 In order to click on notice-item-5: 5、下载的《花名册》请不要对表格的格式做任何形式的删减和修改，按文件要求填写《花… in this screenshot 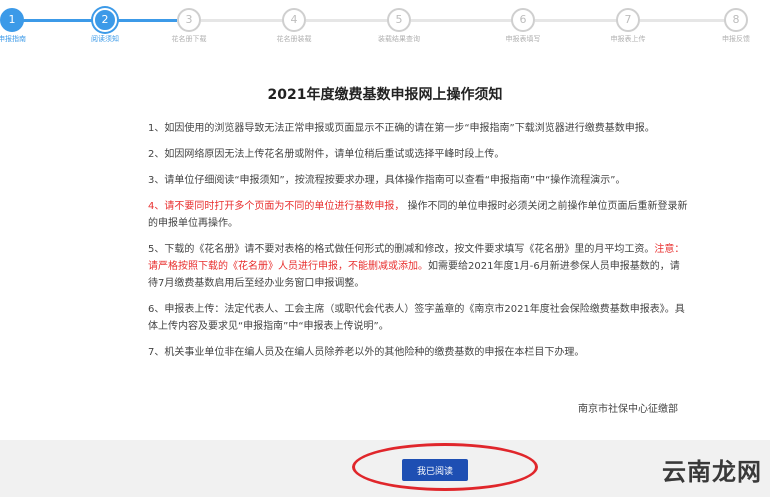, I will do `click(418, 266)`.